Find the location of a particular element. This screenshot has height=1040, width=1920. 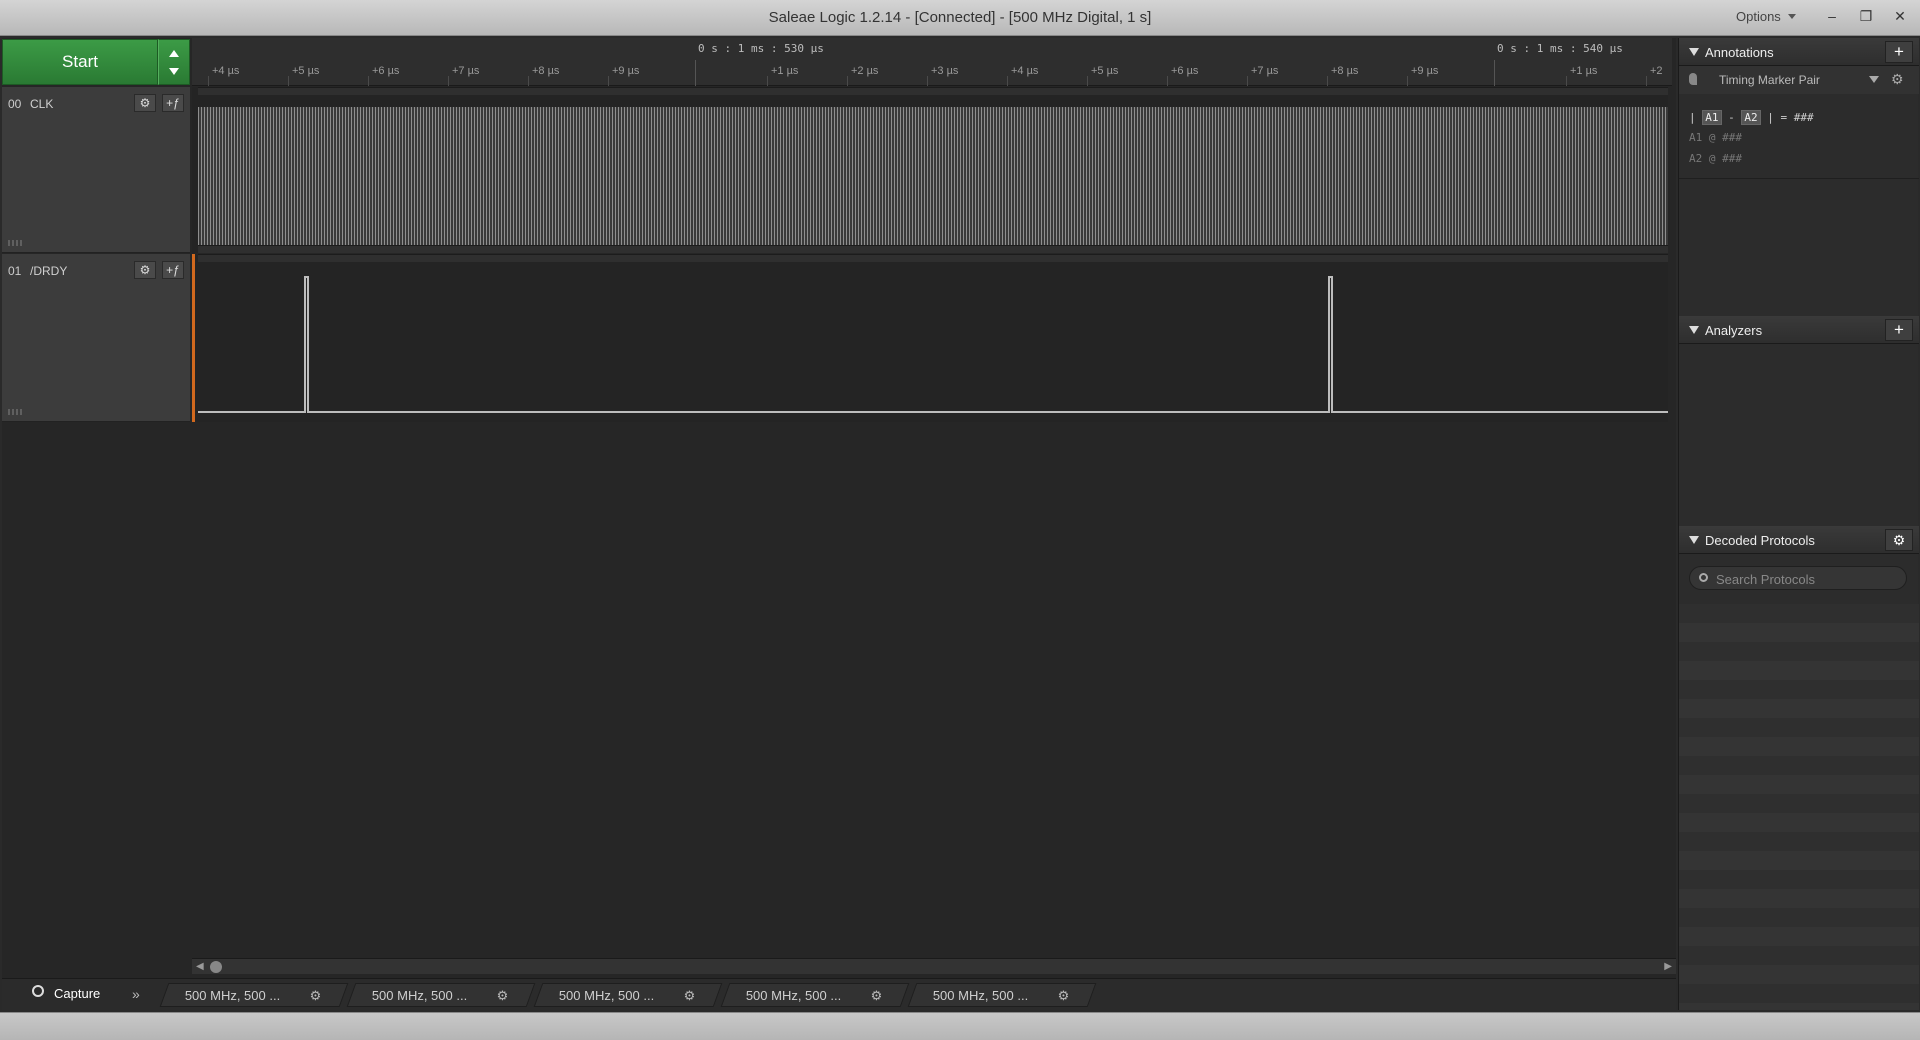

clk-signal is located at coordinates (933, 176).